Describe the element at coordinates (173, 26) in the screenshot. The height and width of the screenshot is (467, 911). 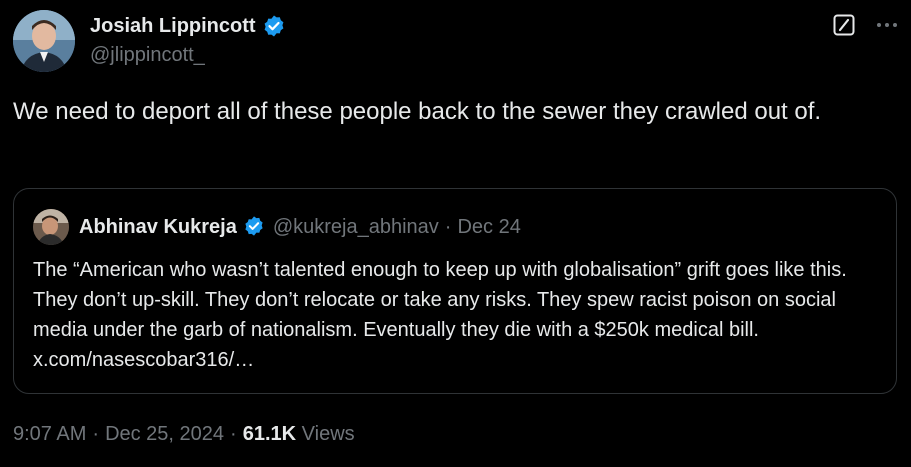
I see `author-display-name: Josiah Lippincott` at that location.